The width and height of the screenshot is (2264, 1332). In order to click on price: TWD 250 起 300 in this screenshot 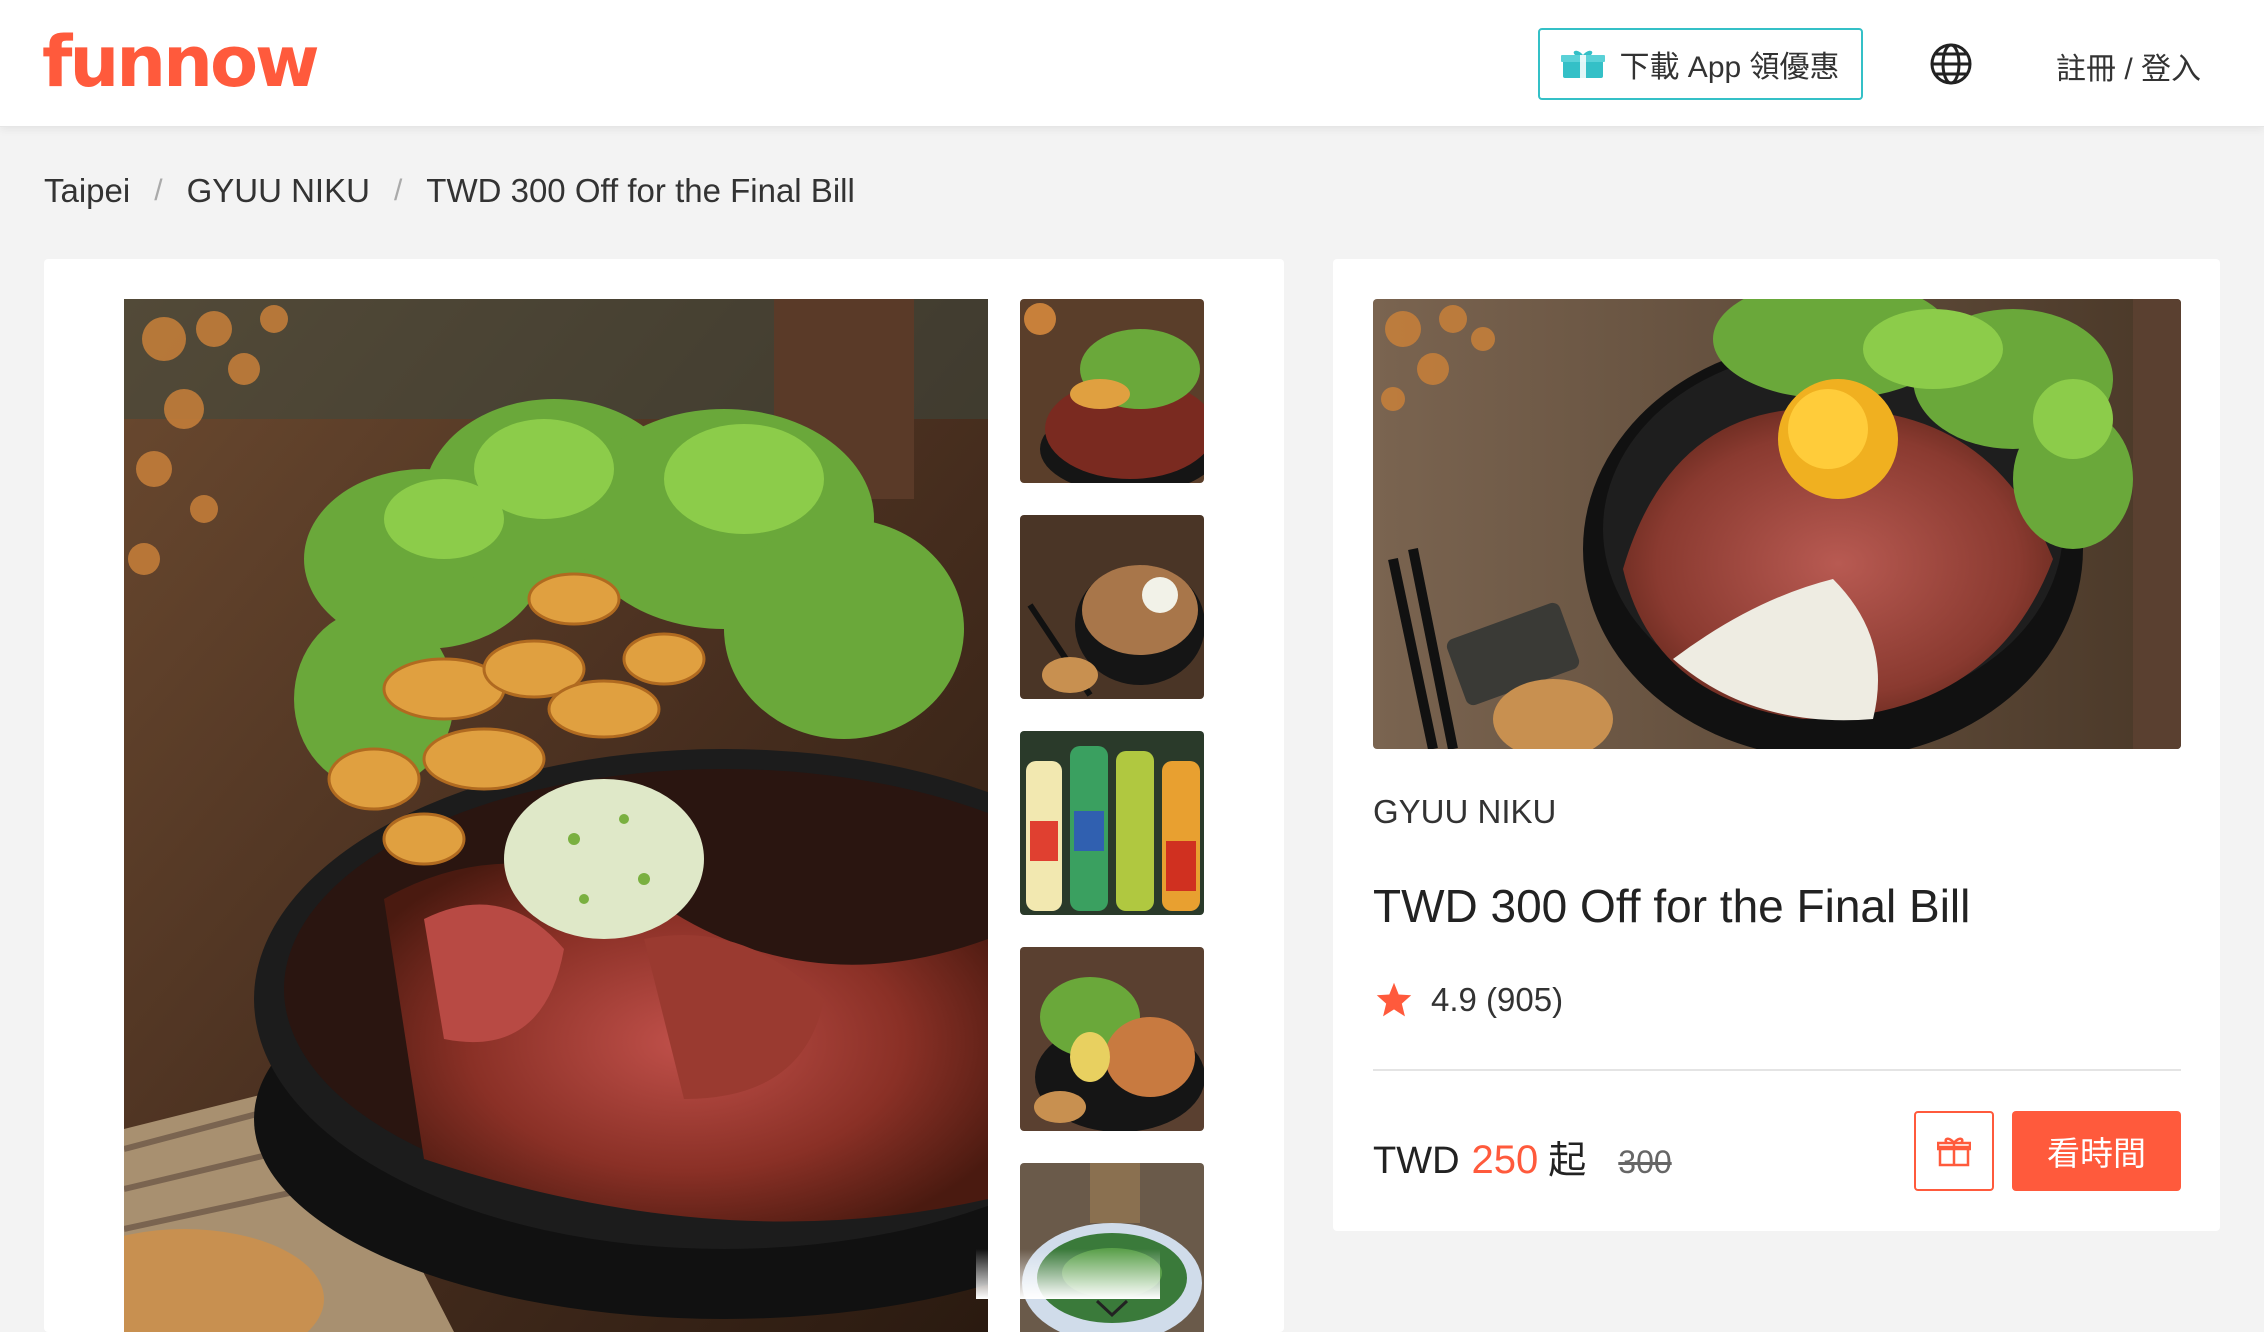, I will do `click(1522, 1156)`.